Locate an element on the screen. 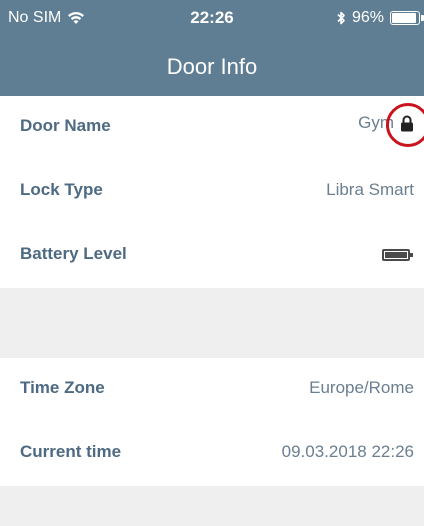 The width and height of the screenshot is (424, 526). bluetooth-icon is located at coordinates (341, 18).